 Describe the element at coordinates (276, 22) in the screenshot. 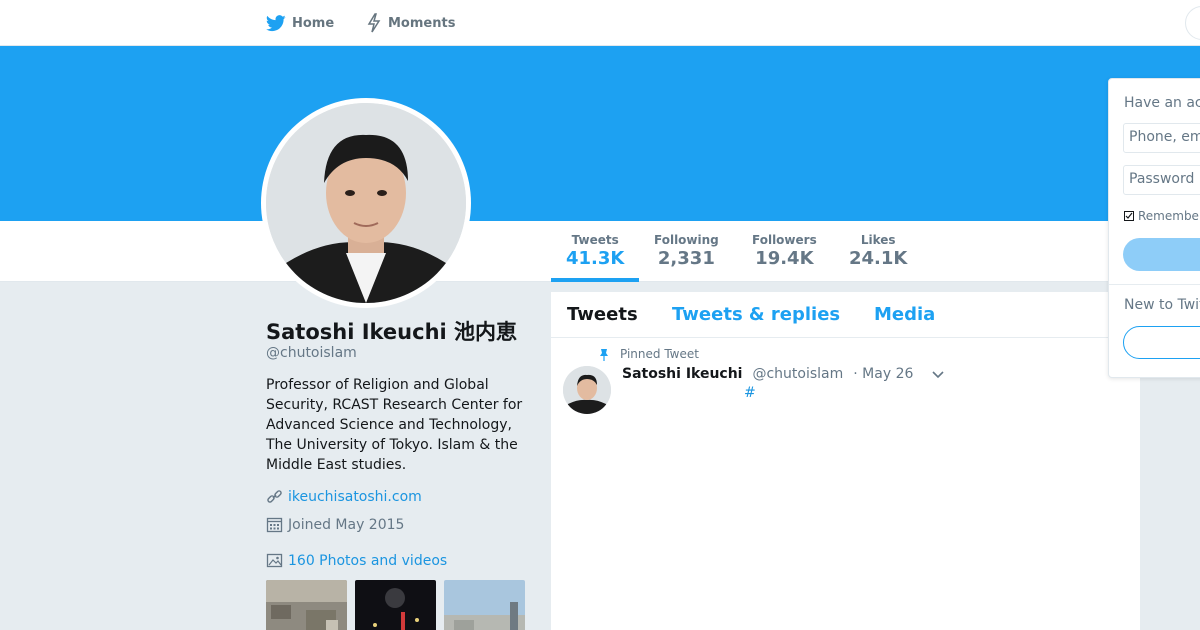

I see `twitter-bird-icon` at that location.